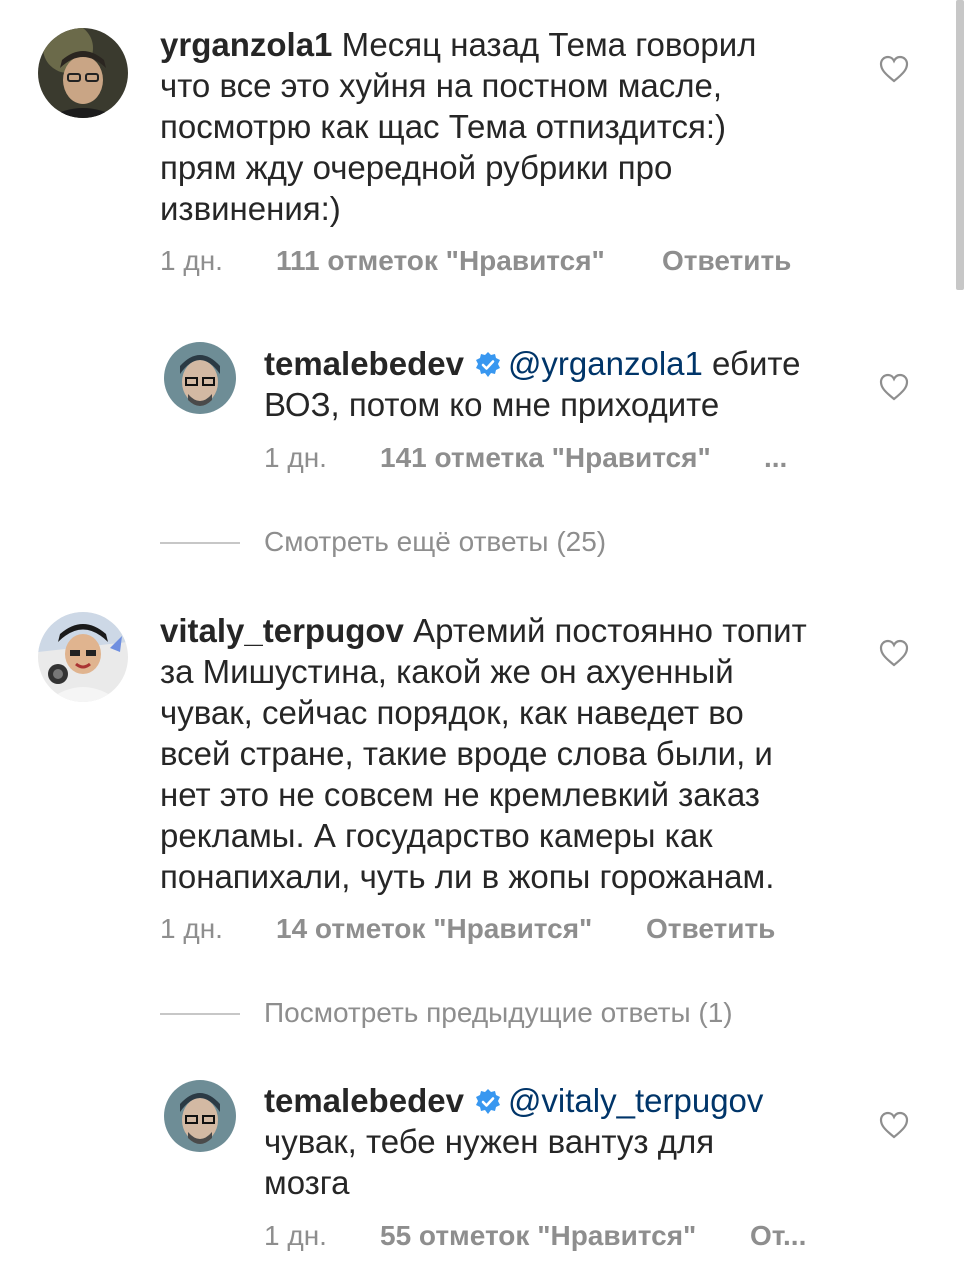  What do you see at coordinates (250, 208) in the screenshot?
I see `comment-line: извинения:)` at bounding box center [250, 208].